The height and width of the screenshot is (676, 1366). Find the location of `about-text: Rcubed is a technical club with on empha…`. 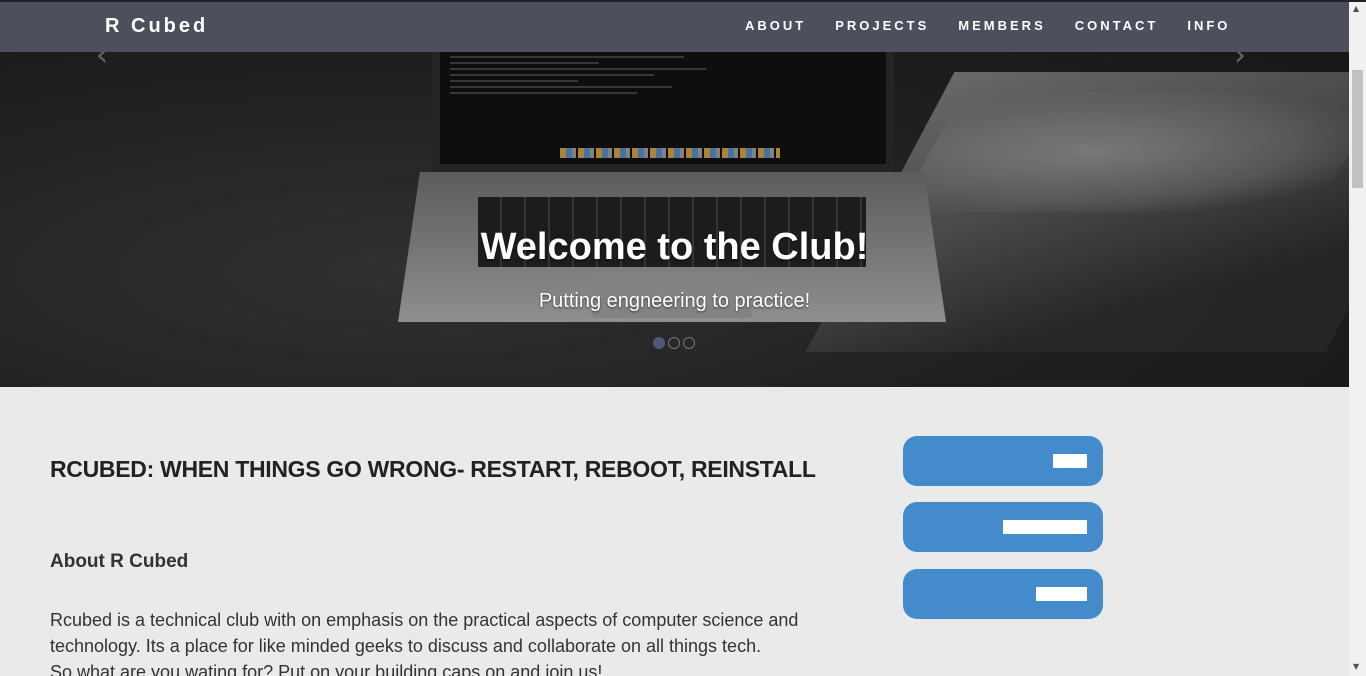

about-text: Rcubed is a technical club with on empha… is located at coordinates (450, 641).